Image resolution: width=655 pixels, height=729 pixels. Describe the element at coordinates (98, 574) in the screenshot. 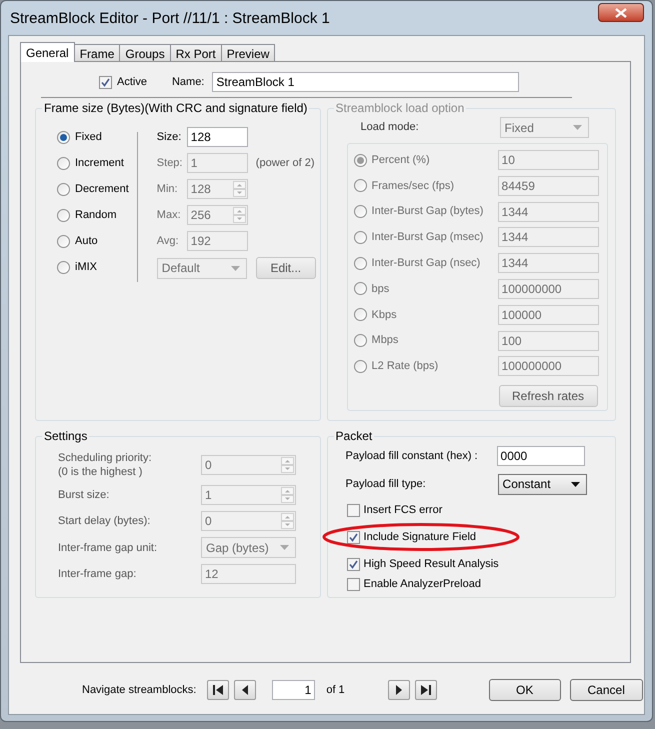

I see `field-label: Inter-frame gap:` at that location.